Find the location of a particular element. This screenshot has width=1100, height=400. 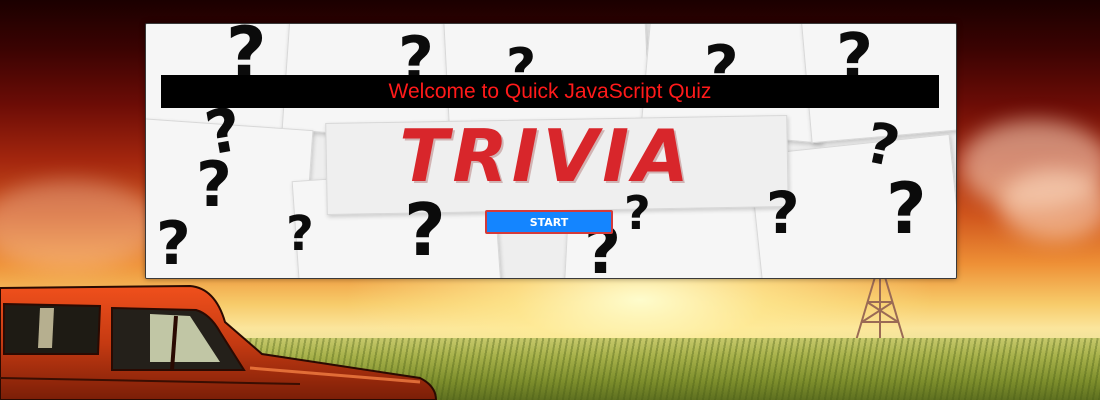

start-button: START is located at coordinates (549, 222).